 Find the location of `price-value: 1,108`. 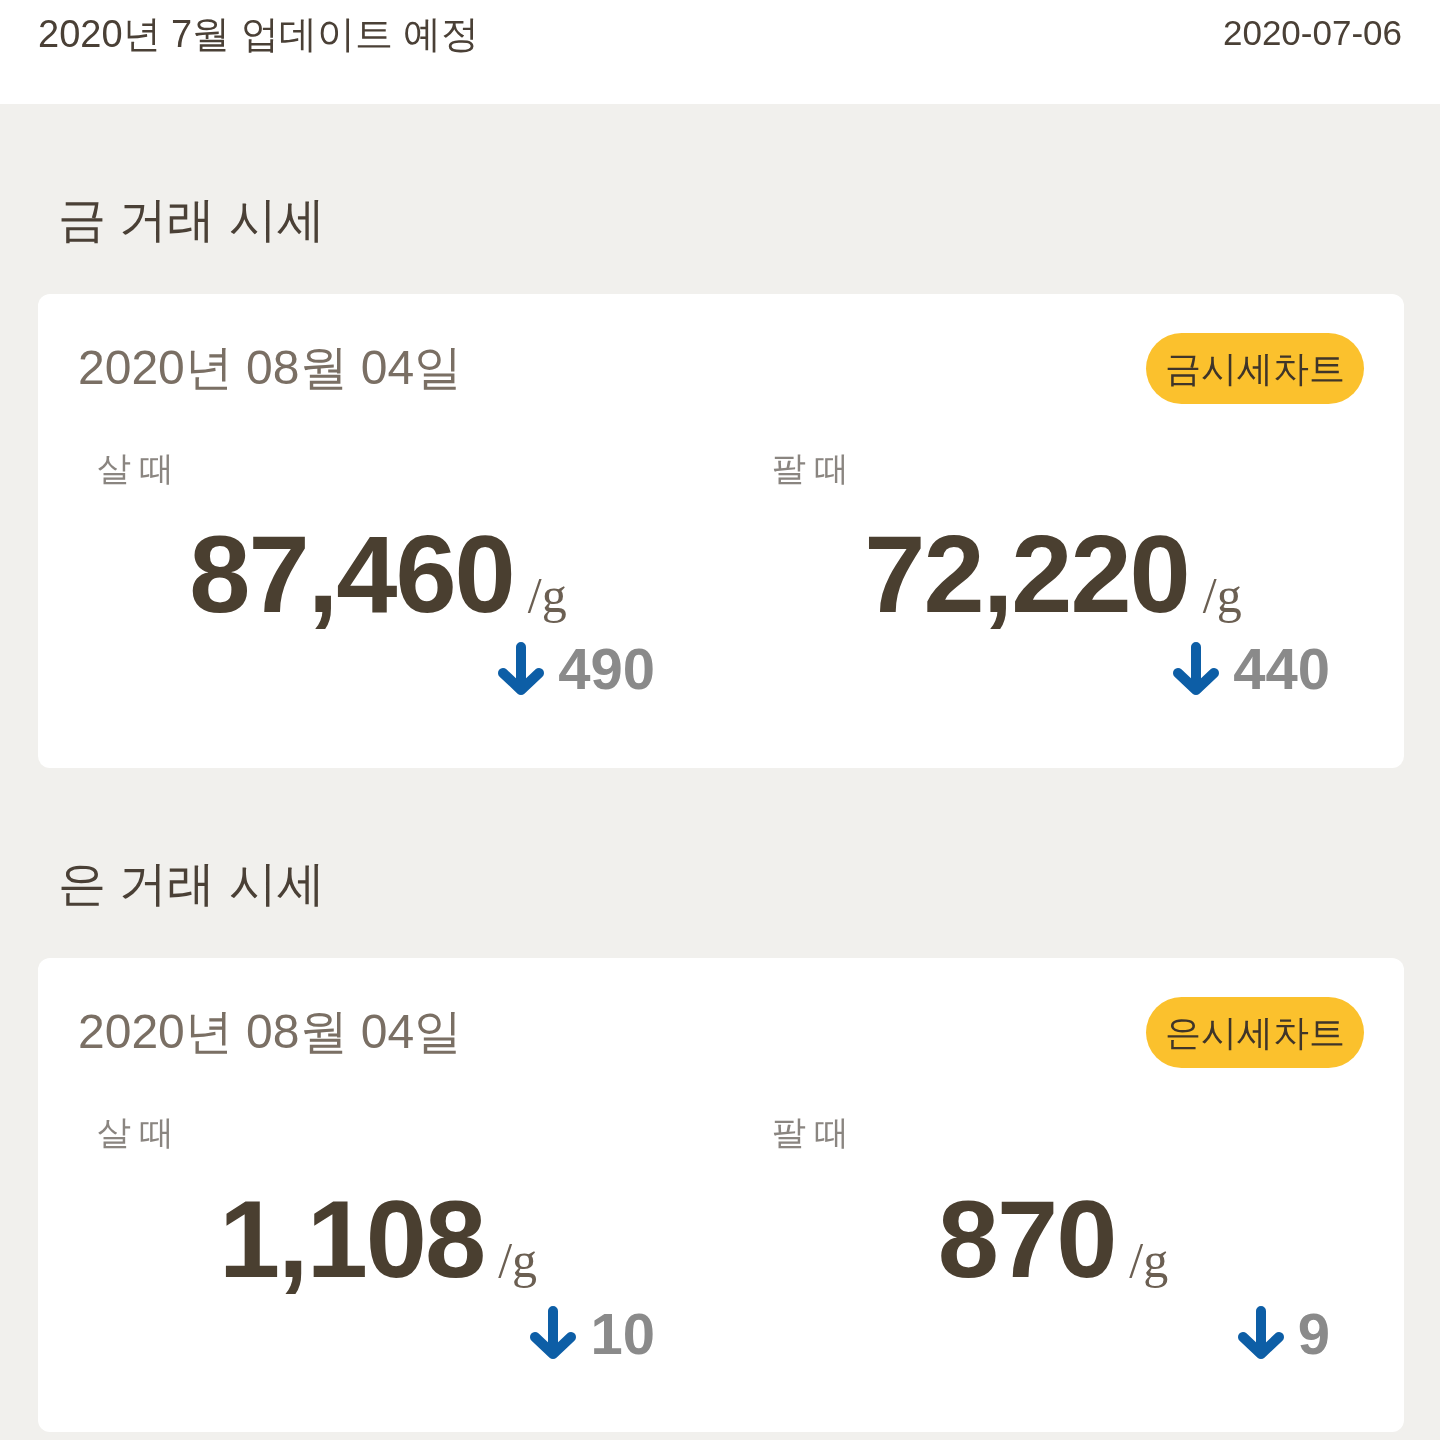

price-value: 1,108 is located at coordinates (351, 1238).